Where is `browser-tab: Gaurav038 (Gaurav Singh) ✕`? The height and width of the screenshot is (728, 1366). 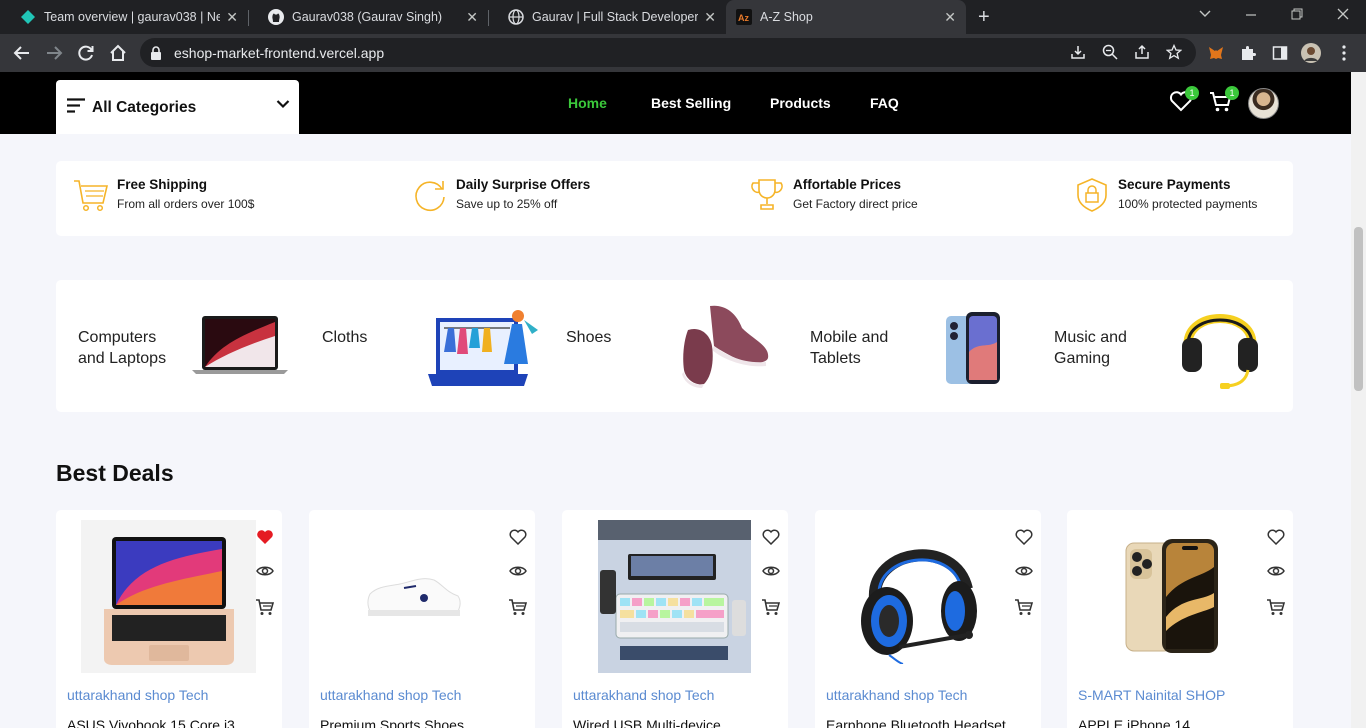
browser-tab: Gaurav038 (Gaurav Singh) ✕ is located at coordinates (368, 17).